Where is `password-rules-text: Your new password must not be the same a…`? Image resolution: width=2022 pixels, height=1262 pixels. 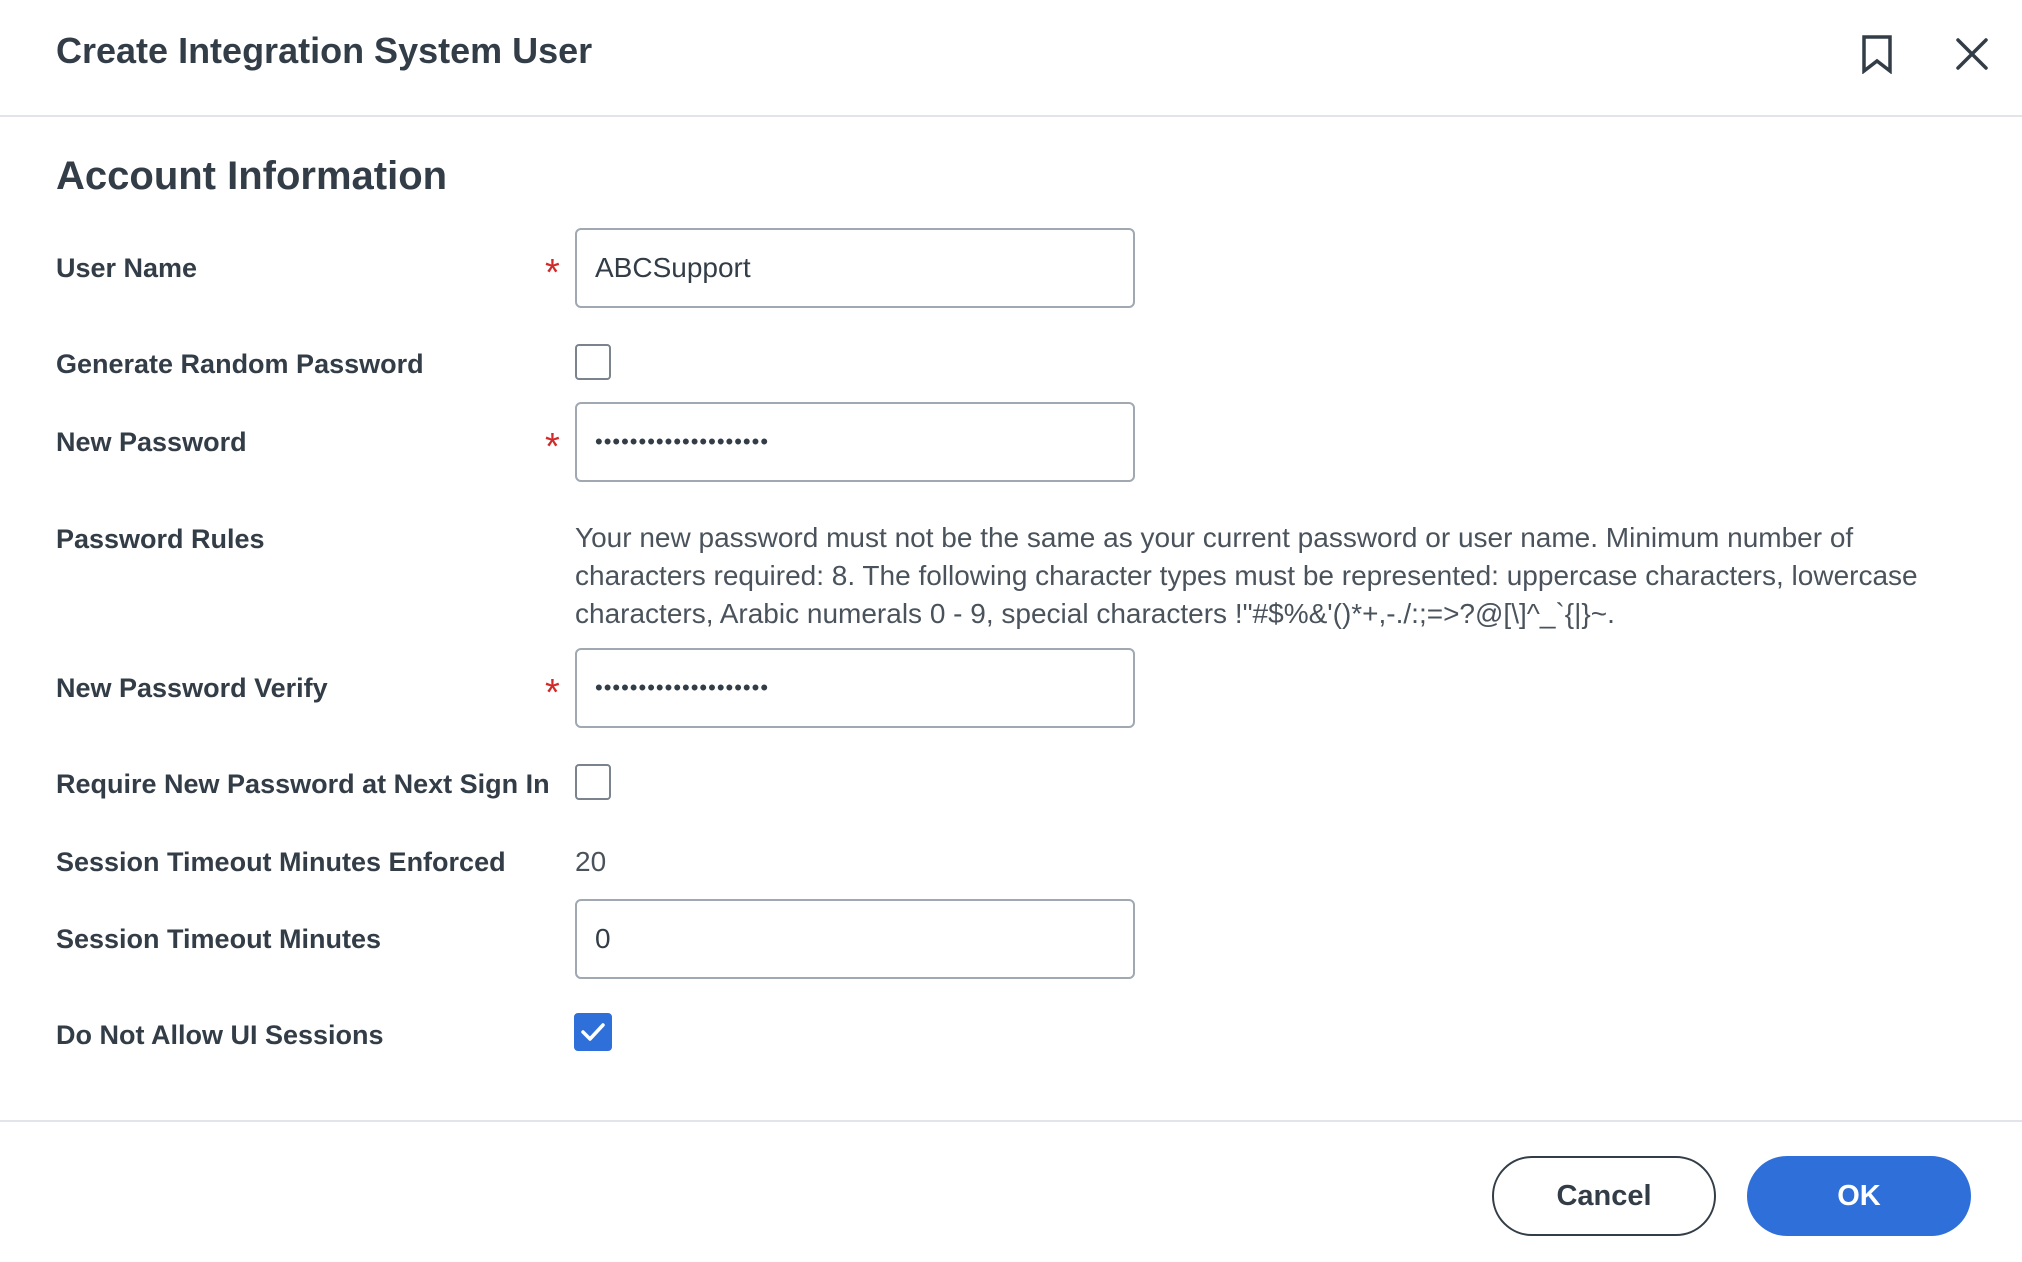 password-rules-text: Your new password must not be the same a… is located at coordinates (1246, 575).